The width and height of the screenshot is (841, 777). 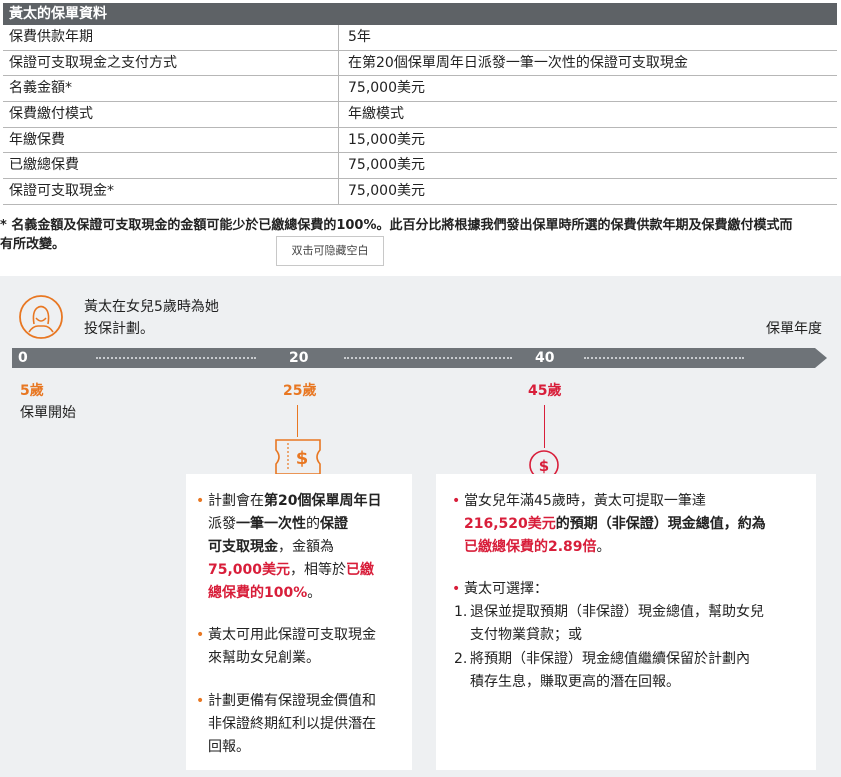 I want to click on row-label: 保費供款年期, so click(x=171, y=37).